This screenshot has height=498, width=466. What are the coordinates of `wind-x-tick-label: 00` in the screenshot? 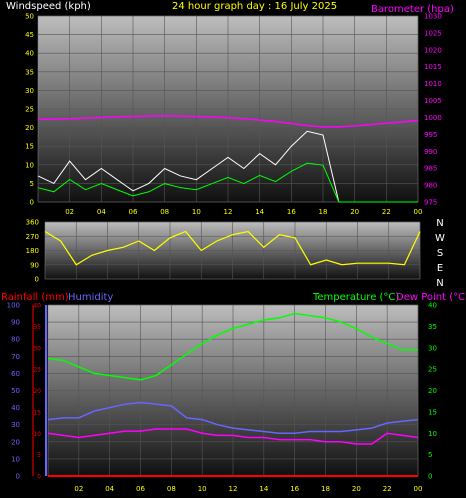 It's located at (418, 212).